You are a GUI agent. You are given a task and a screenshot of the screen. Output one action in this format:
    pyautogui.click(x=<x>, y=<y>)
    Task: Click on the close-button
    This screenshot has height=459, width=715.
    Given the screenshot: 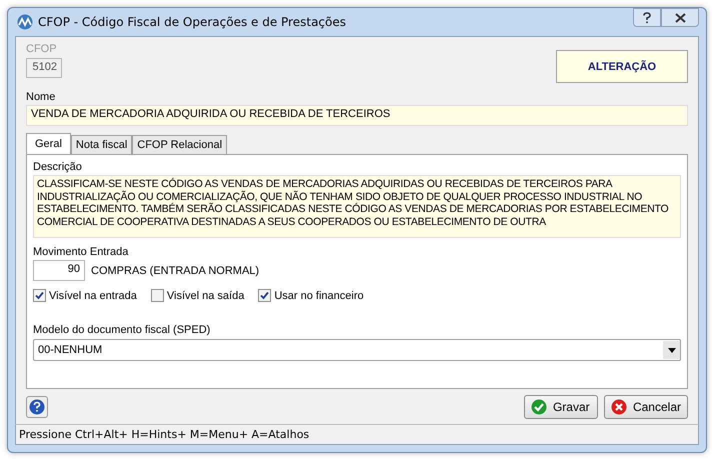 What is the action you would take?
    pyautogui.click(x=680, y=17)
    